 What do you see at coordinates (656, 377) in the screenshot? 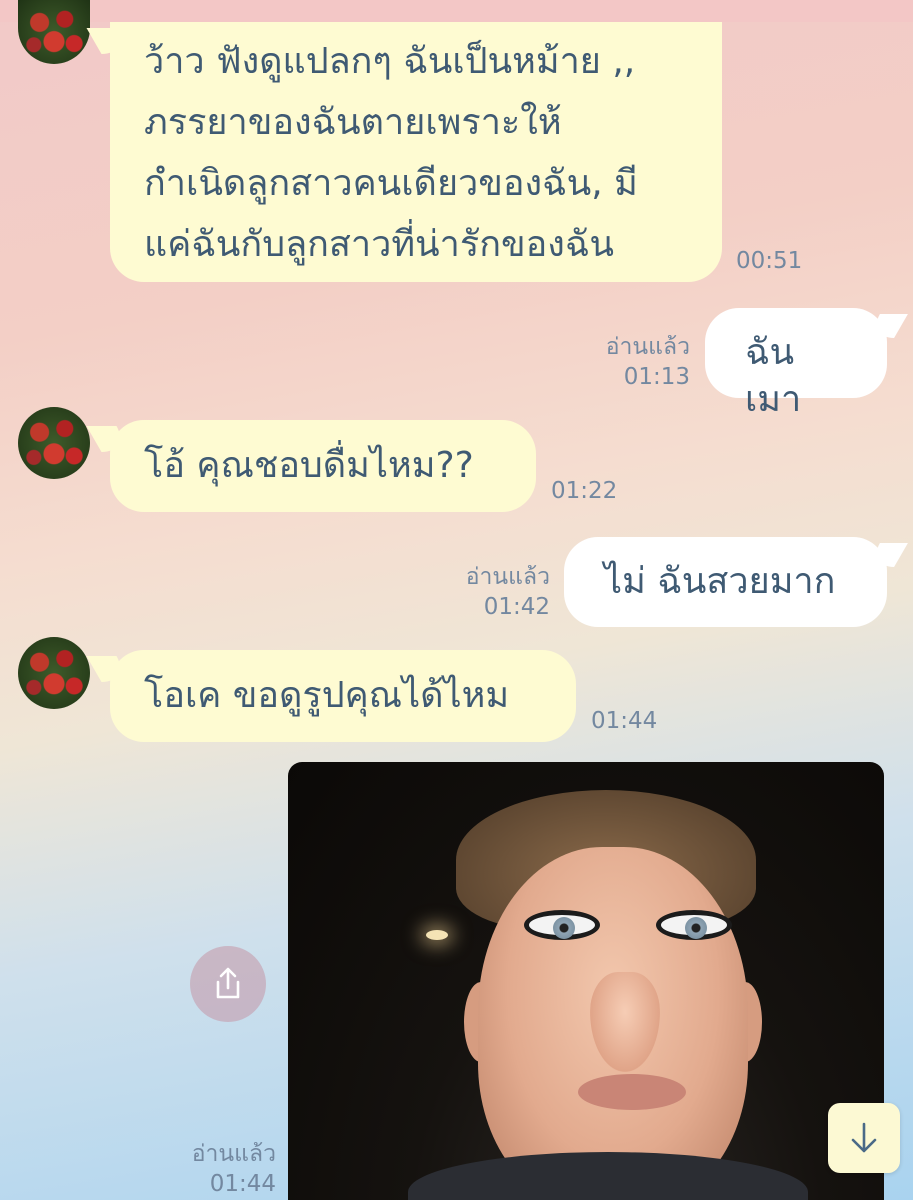
I see `message-time: 01:13` at bounding box center [656, 377].